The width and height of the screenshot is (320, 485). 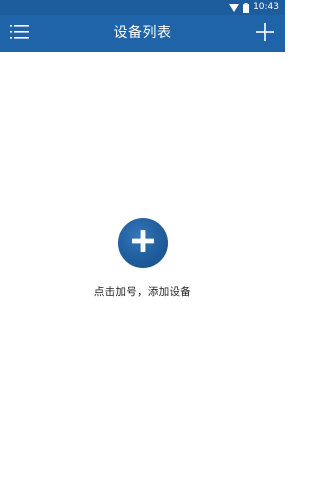 I want to click on status-time: 10:43, so click(x=266, y=7).